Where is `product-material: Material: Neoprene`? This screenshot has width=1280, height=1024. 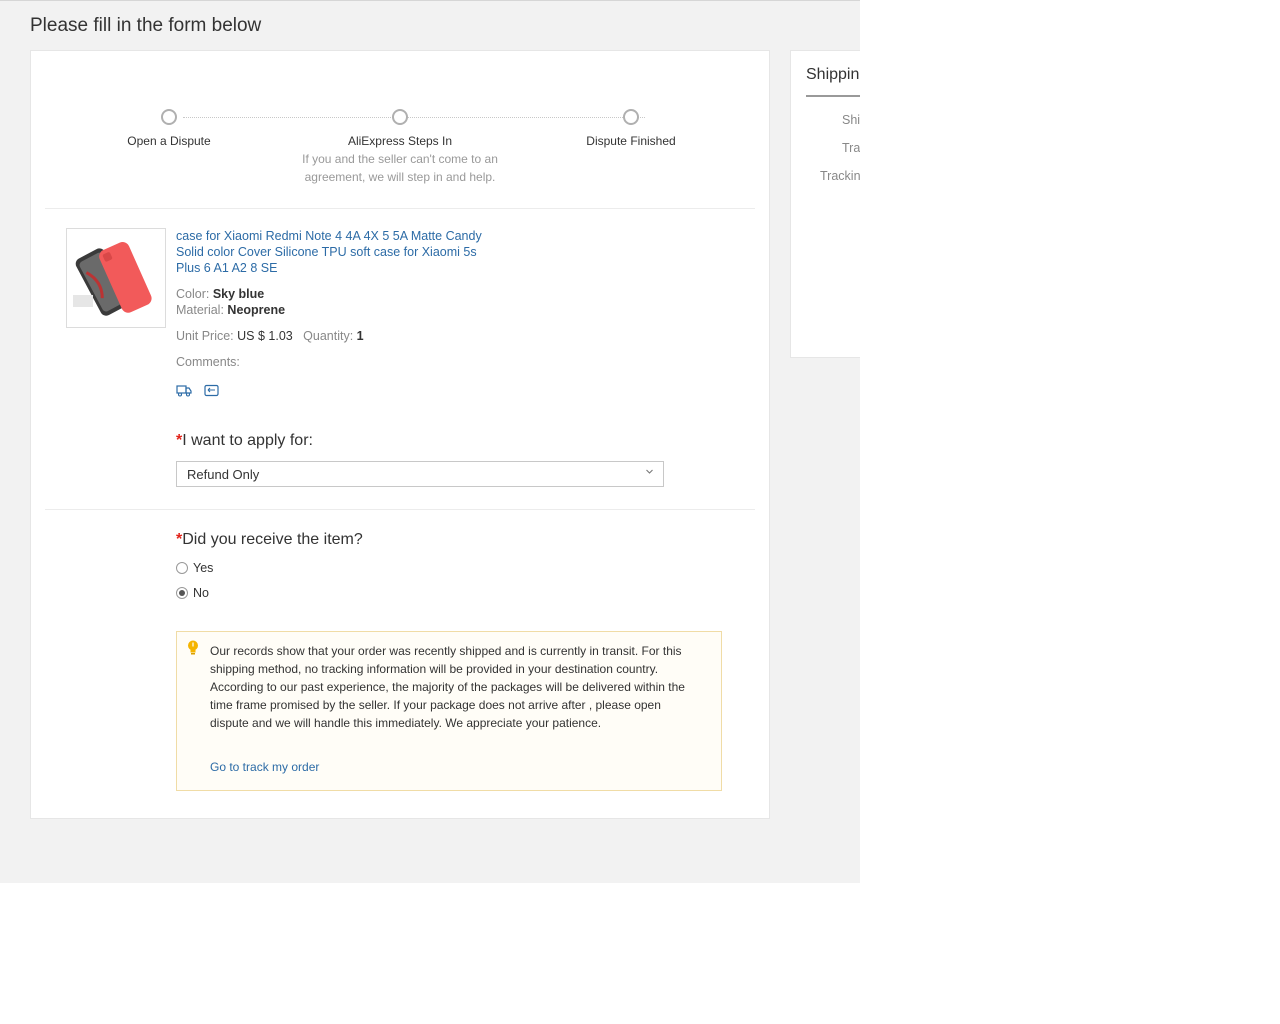
product-material: Material: Neoprene is located at coordinates (230, 310).